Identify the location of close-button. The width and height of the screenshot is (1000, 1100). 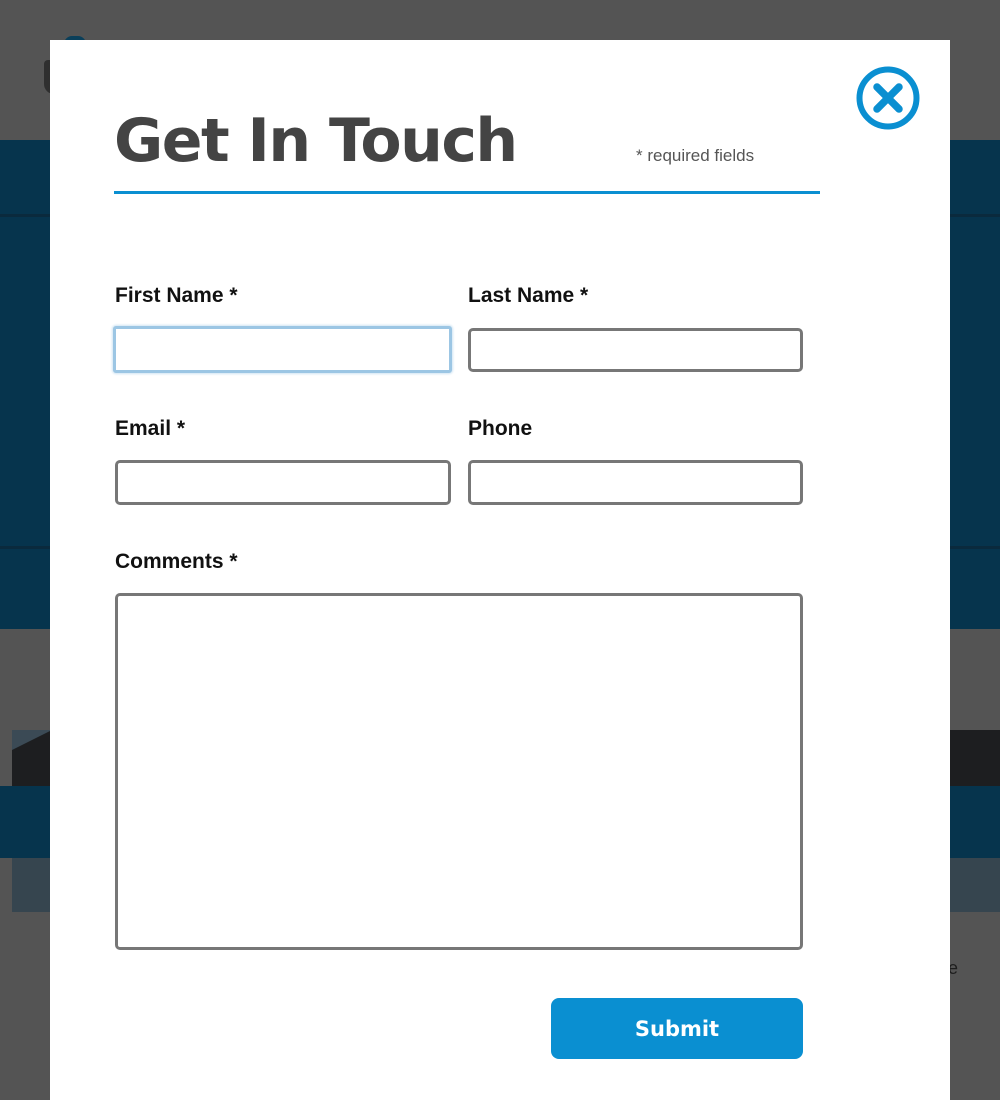
(888, 98).